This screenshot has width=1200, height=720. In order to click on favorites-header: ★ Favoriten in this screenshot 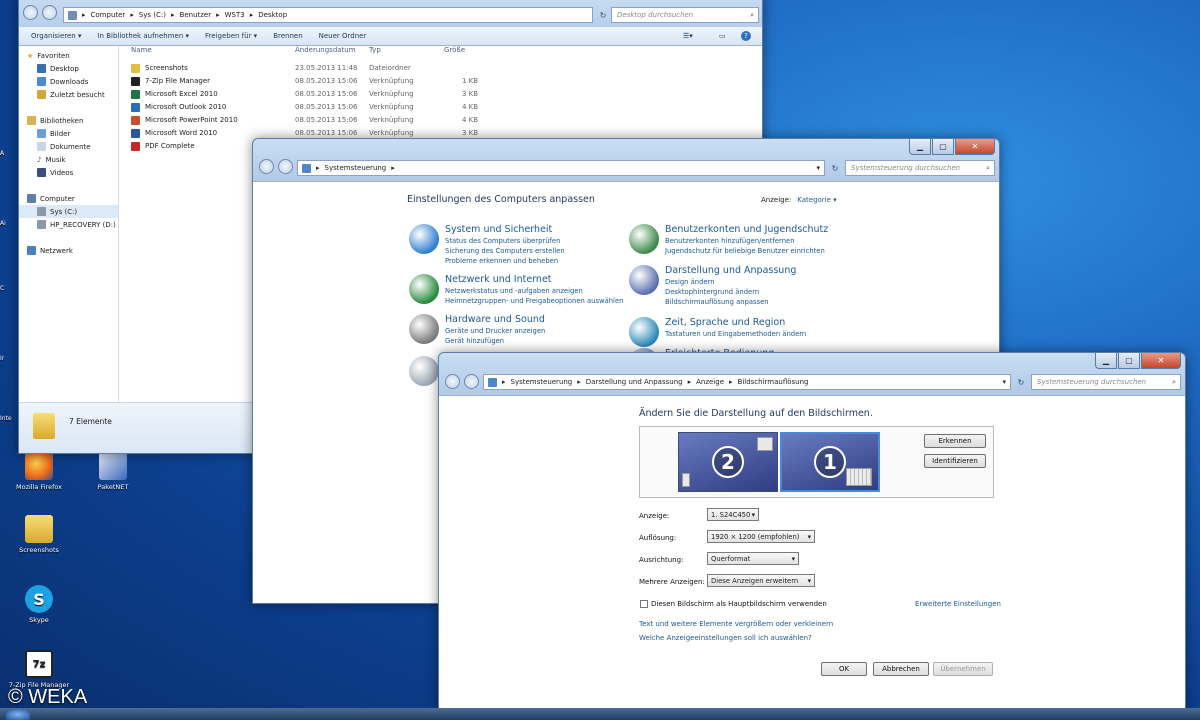, I will do `click(68, 55)`.